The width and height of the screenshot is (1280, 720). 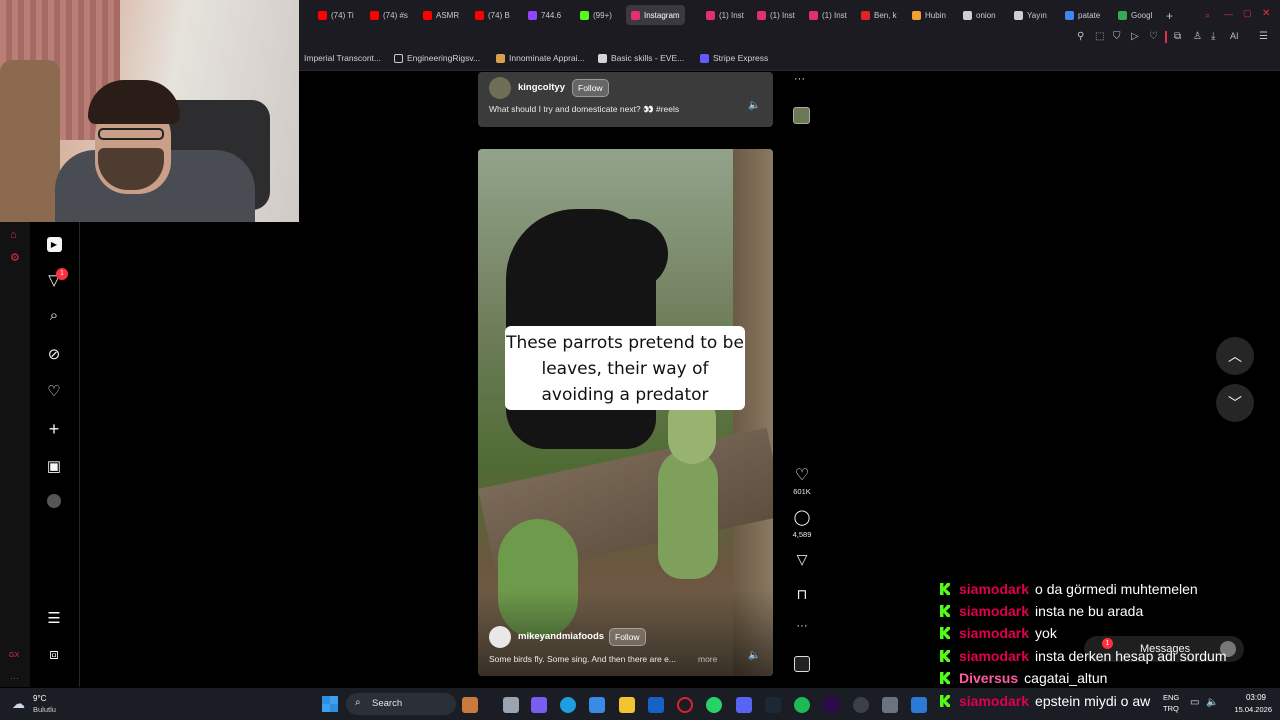 What do you see at coordinates (39, 698) in the screenshot?
I see `weather-temperature: 9°C` at bounding box center [39, 698].